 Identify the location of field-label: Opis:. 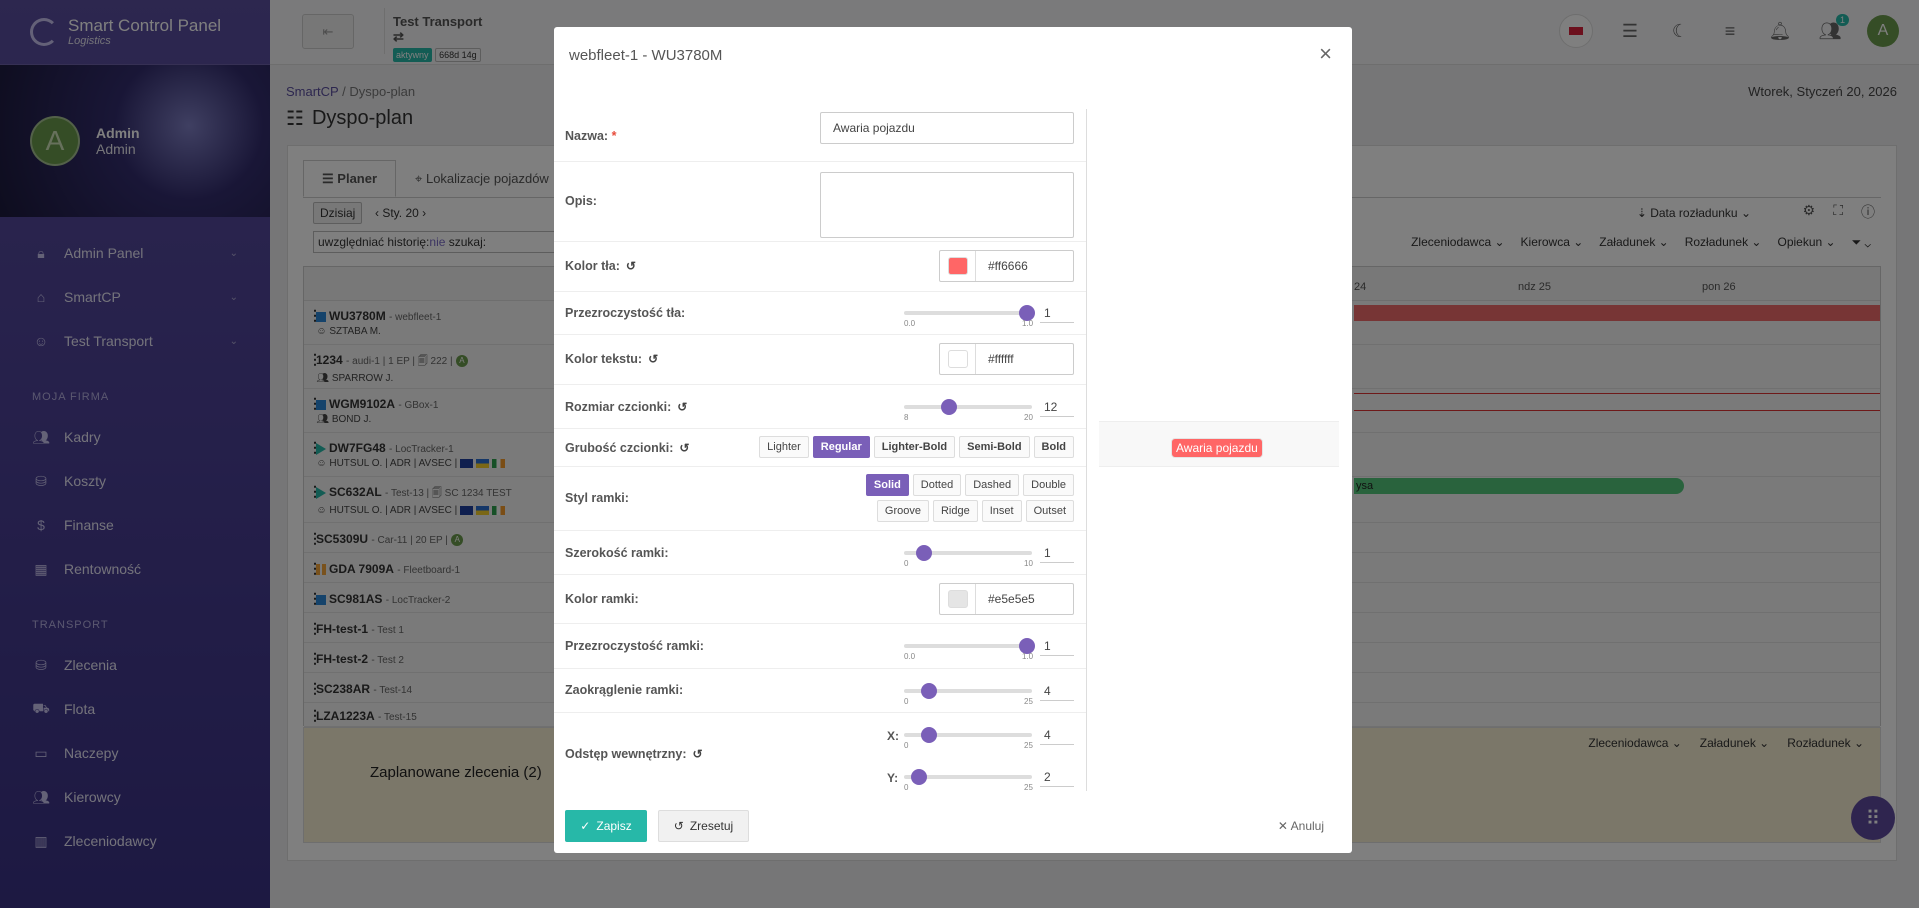
(581, 201).